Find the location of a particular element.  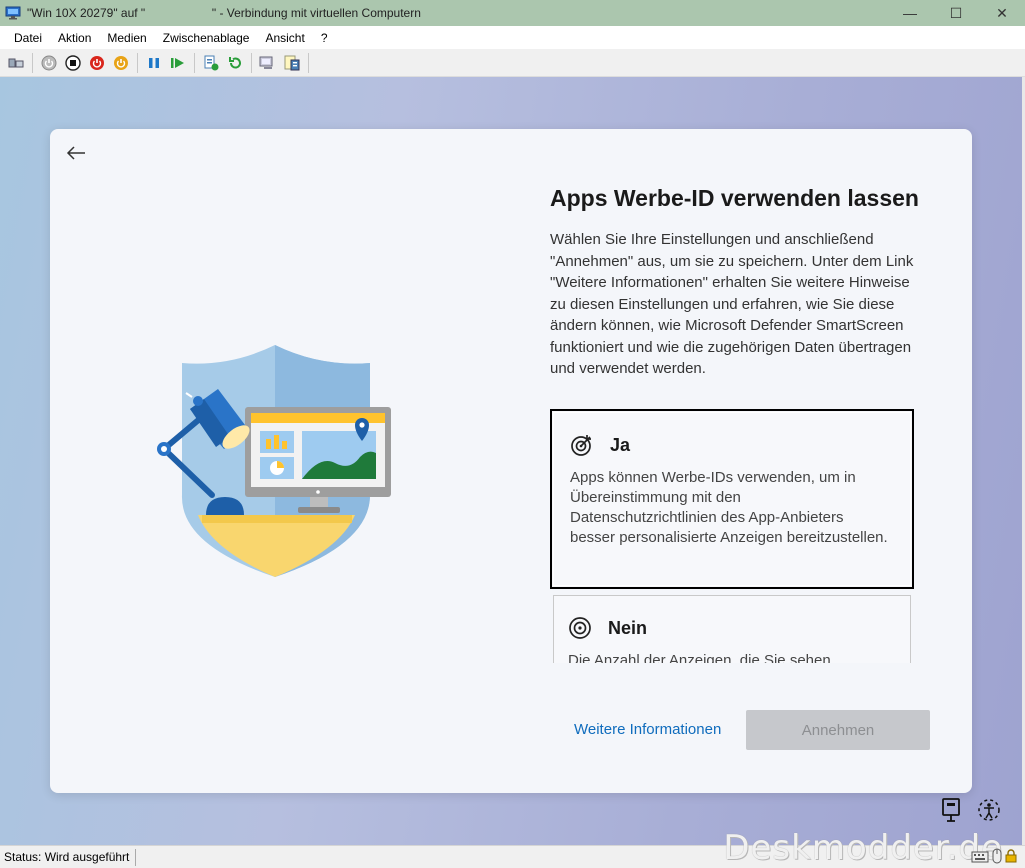

menu-medien: Medien is located at coordinates (126, 38).